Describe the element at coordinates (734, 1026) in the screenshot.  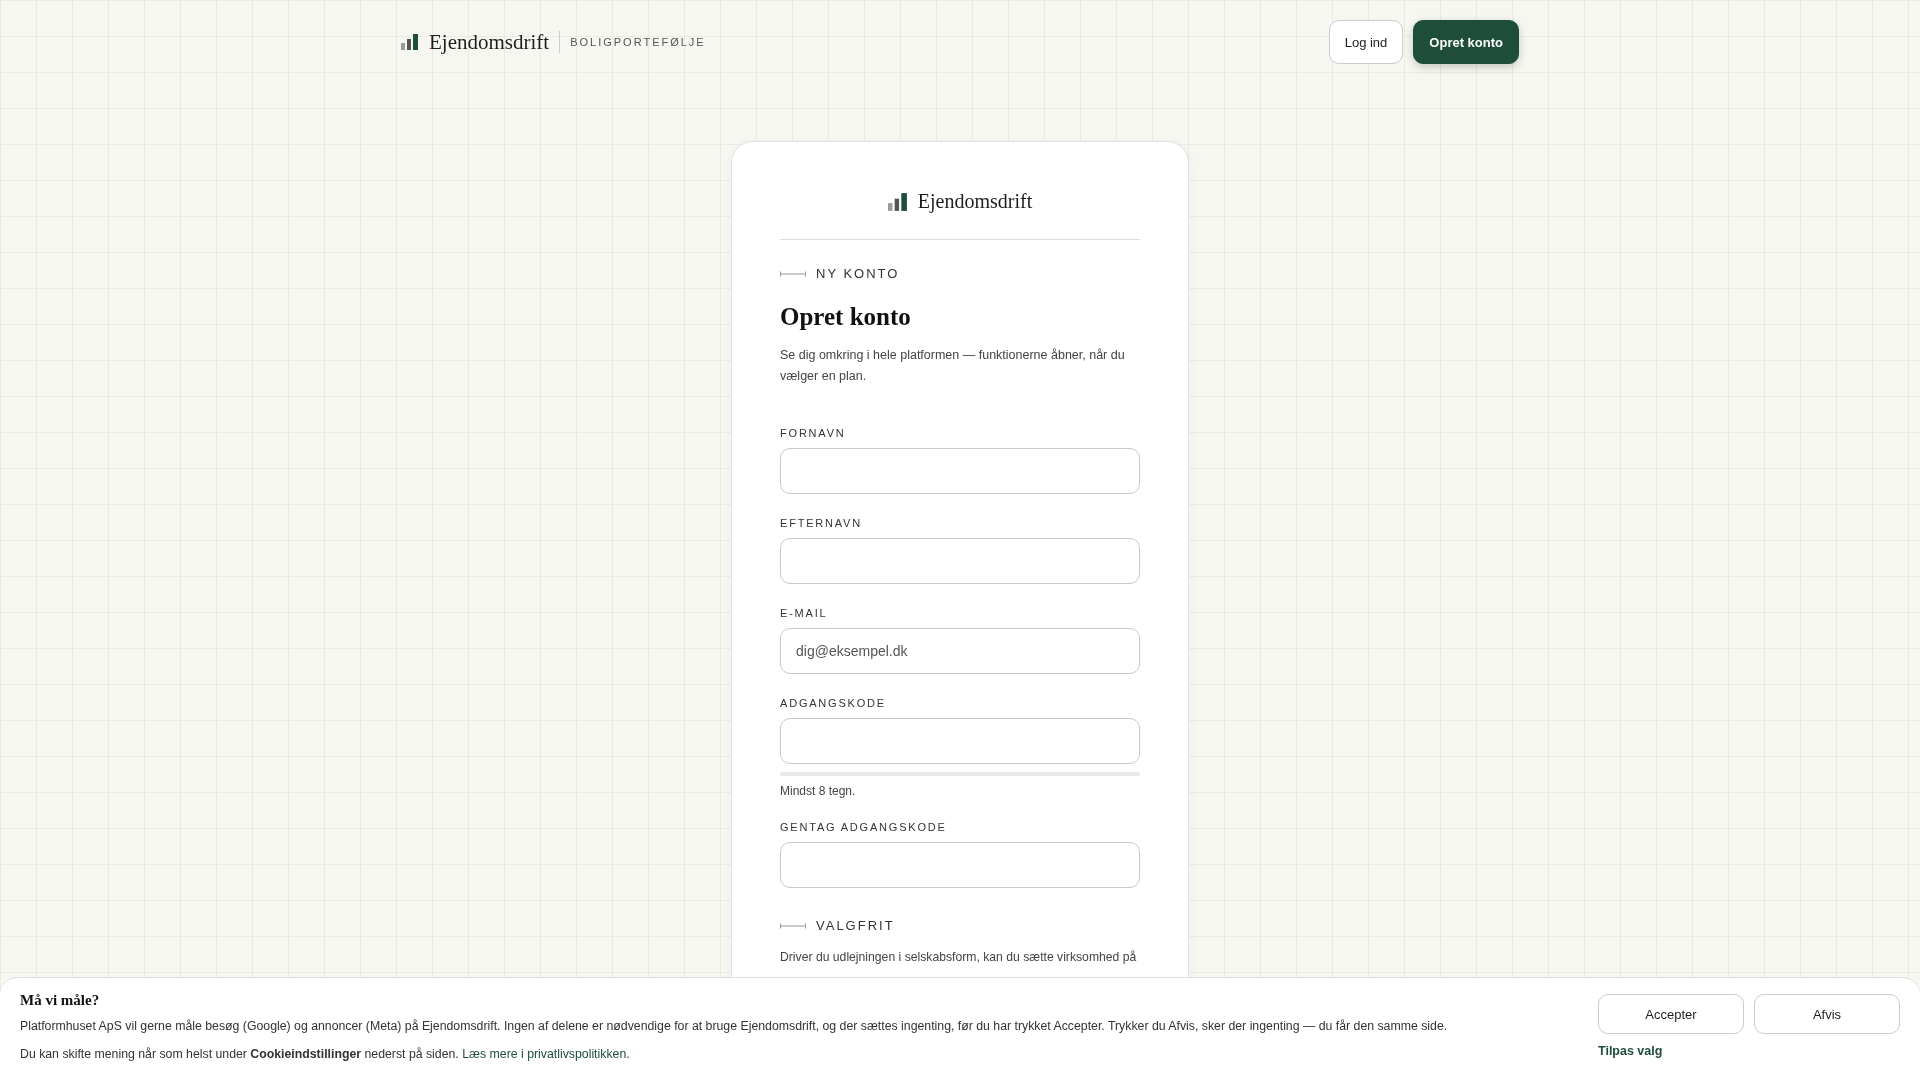
I see `banner-text: Platformhuset ApS vil gerne måle besøg (Google) og annoncer (Meta) på Ejendomsdrift. Ingen af delene er nødvendige for at bruge Ejendomsdrift, og der sættes ingenting, før du har trykket Accepter. Trykker du Afvis, sker der ingenting — du får den samme side.` at that location.